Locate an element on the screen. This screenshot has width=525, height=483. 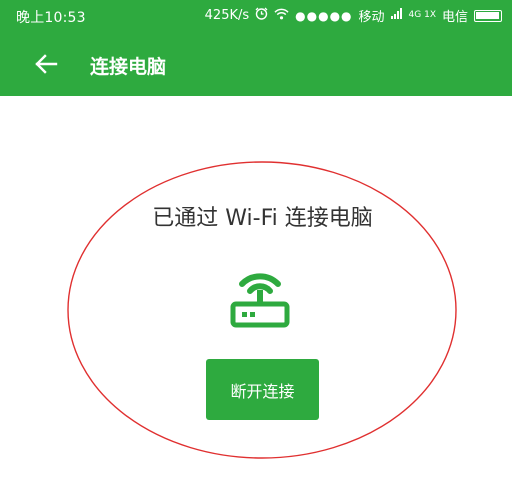
carrier-2: 电信 is located at coordinates (454, 17).